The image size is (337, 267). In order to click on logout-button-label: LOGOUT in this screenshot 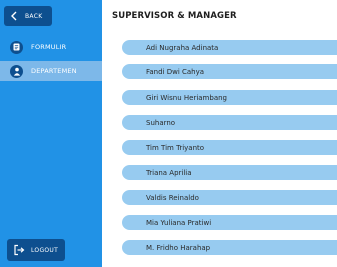, I will do `click(45, 250)`.